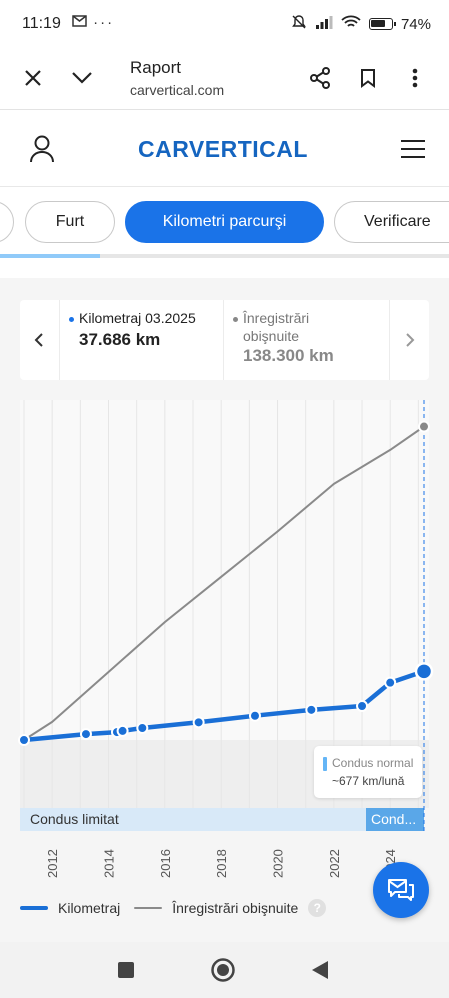  I want to click on legend-mileage-label: Kilometraj, so click(89, 908).